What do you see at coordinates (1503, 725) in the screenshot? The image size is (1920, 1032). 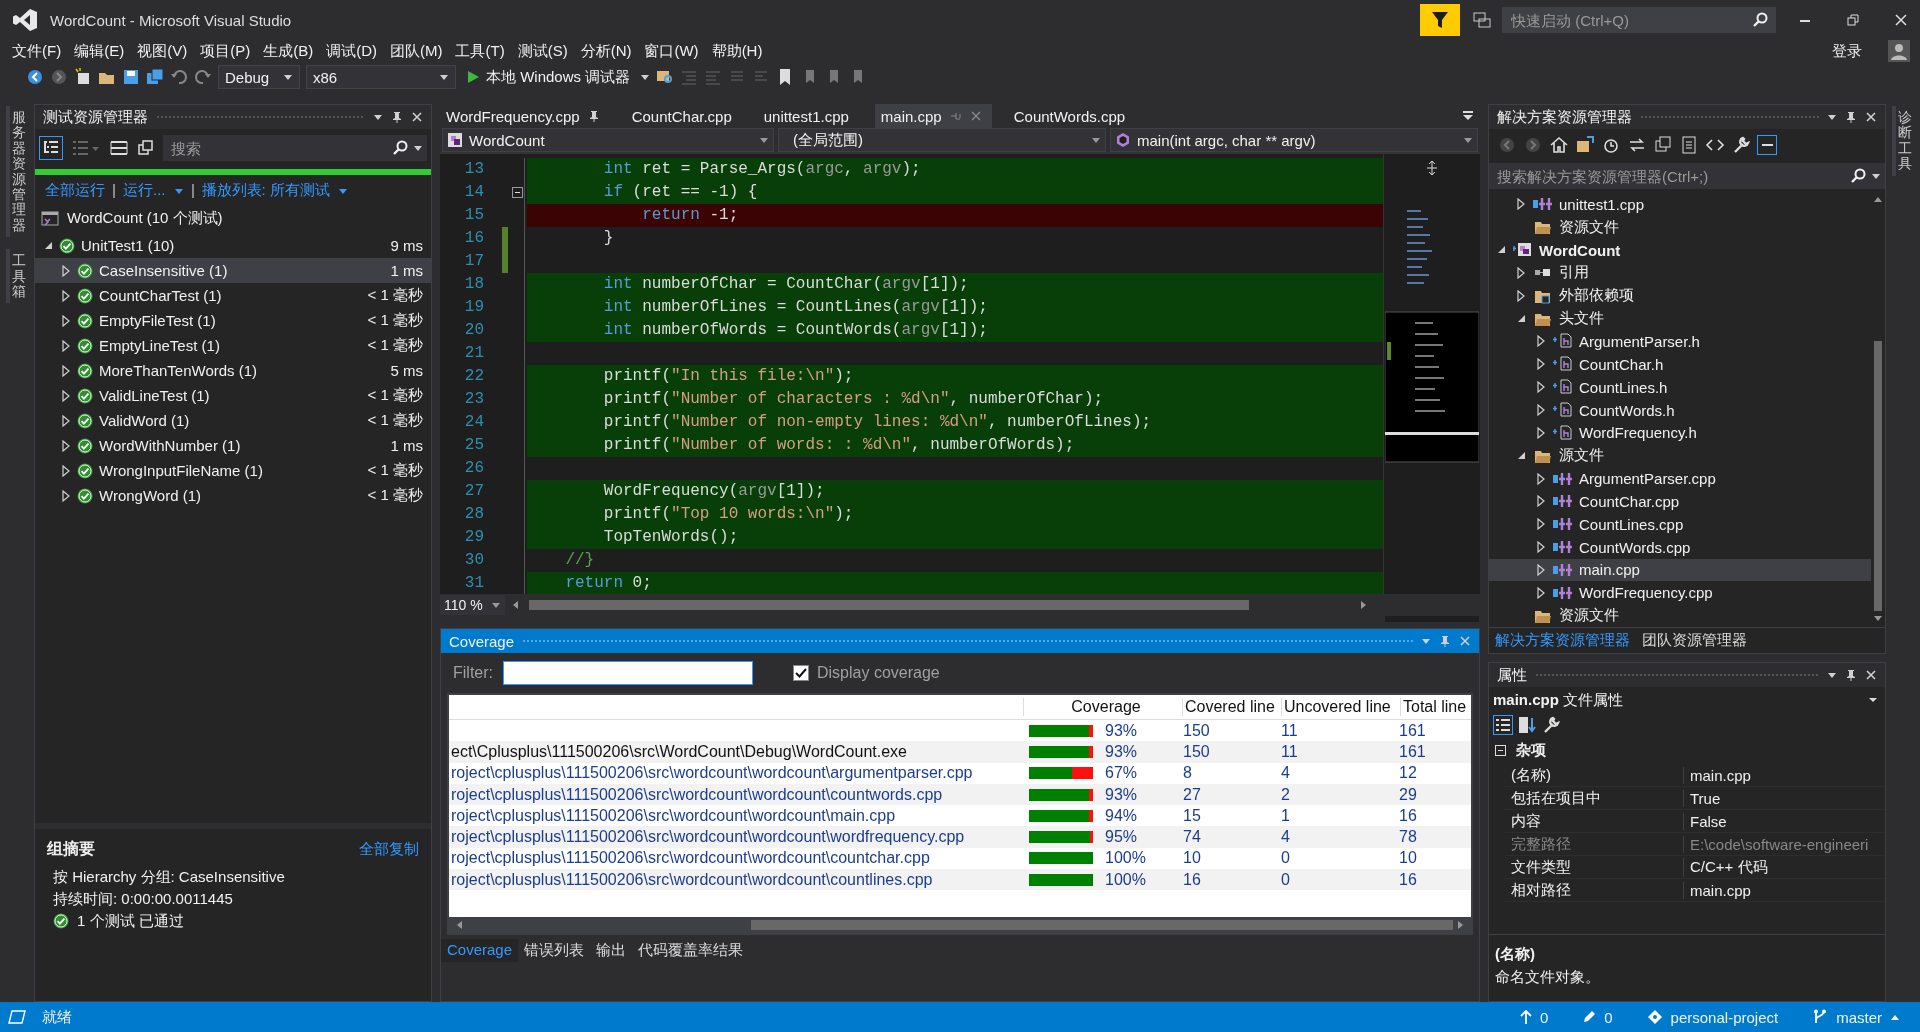 I see `categorized-icon` at bounding box center [1503, 725].